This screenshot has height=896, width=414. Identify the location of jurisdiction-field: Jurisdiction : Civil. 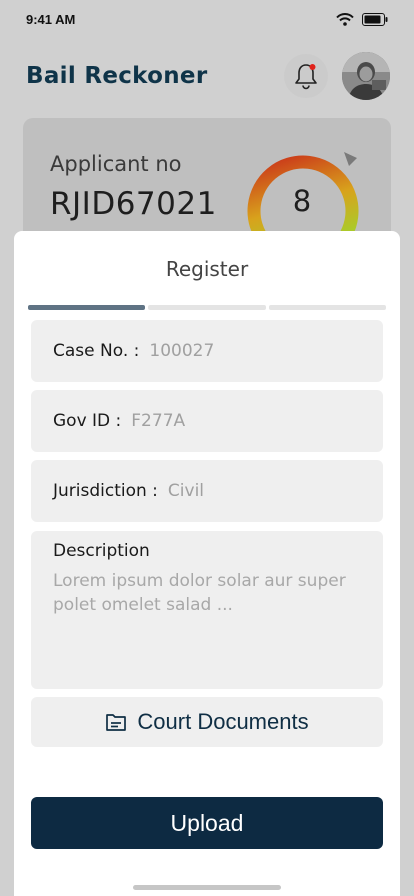
(207, 491).